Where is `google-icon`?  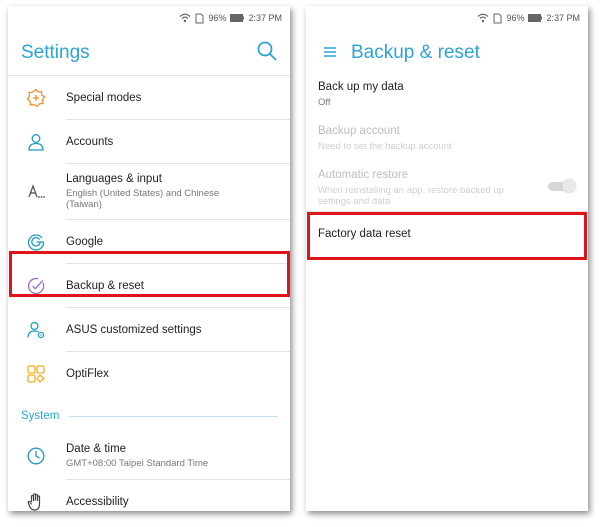 google-icon is located at coordinates (36, 242).